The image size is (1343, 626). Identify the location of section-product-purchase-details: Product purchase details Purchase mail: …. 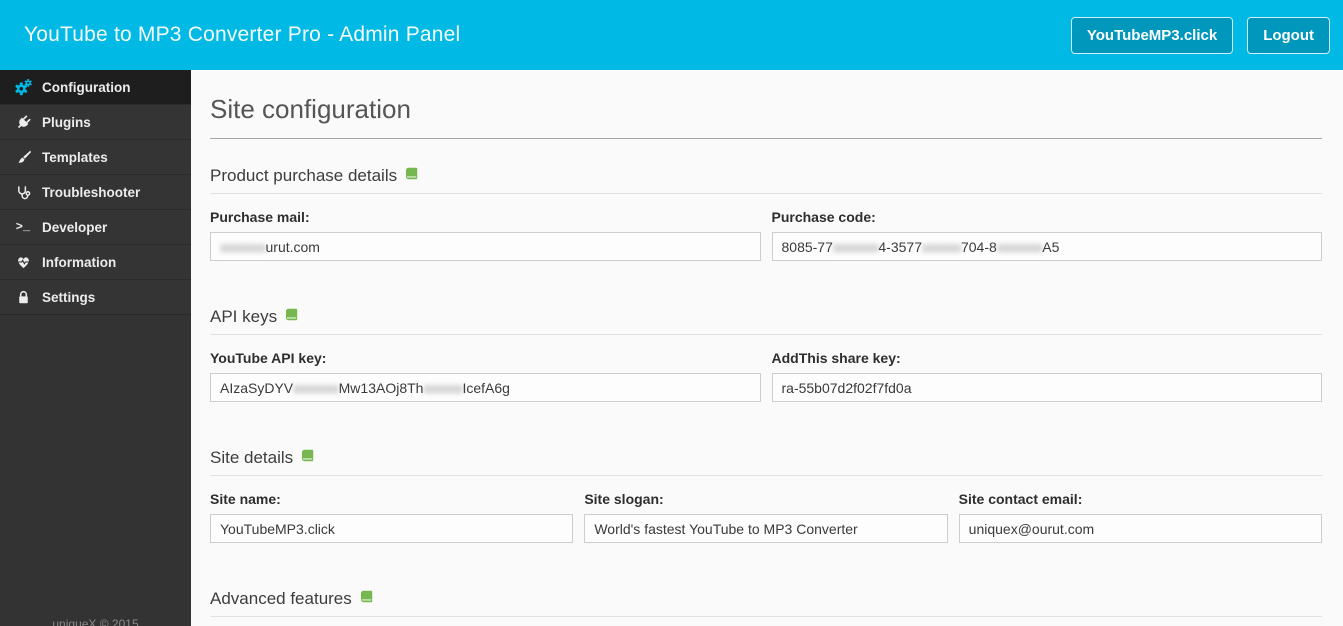
(766, 213).